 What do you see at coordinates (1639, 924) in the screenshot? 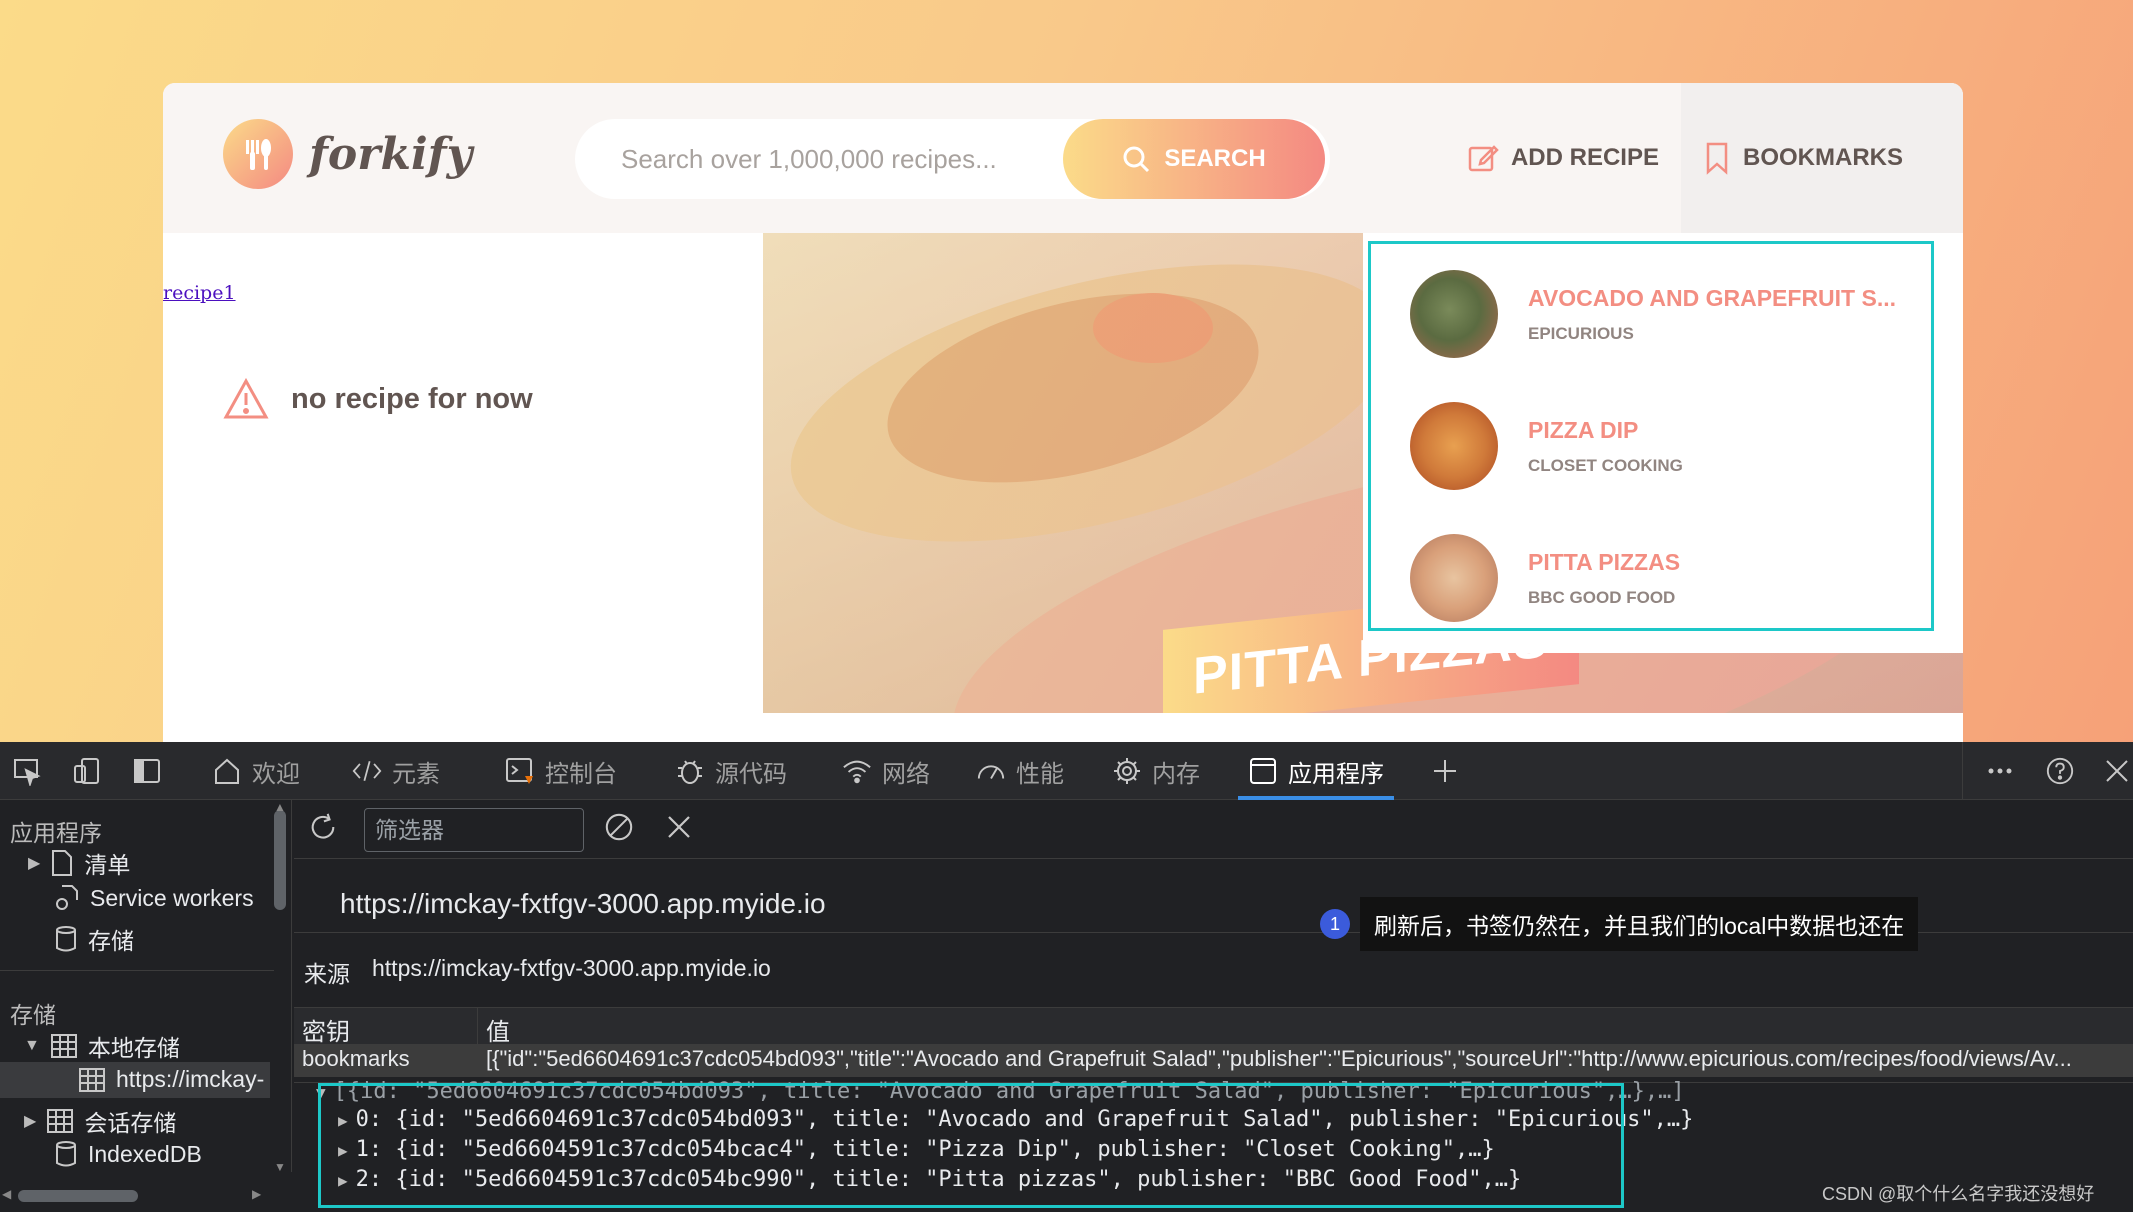
I see `annotation-text: 刷新后，书签仍然在，并且我们的local中数据也还在` at bounding box center [1639, 924].